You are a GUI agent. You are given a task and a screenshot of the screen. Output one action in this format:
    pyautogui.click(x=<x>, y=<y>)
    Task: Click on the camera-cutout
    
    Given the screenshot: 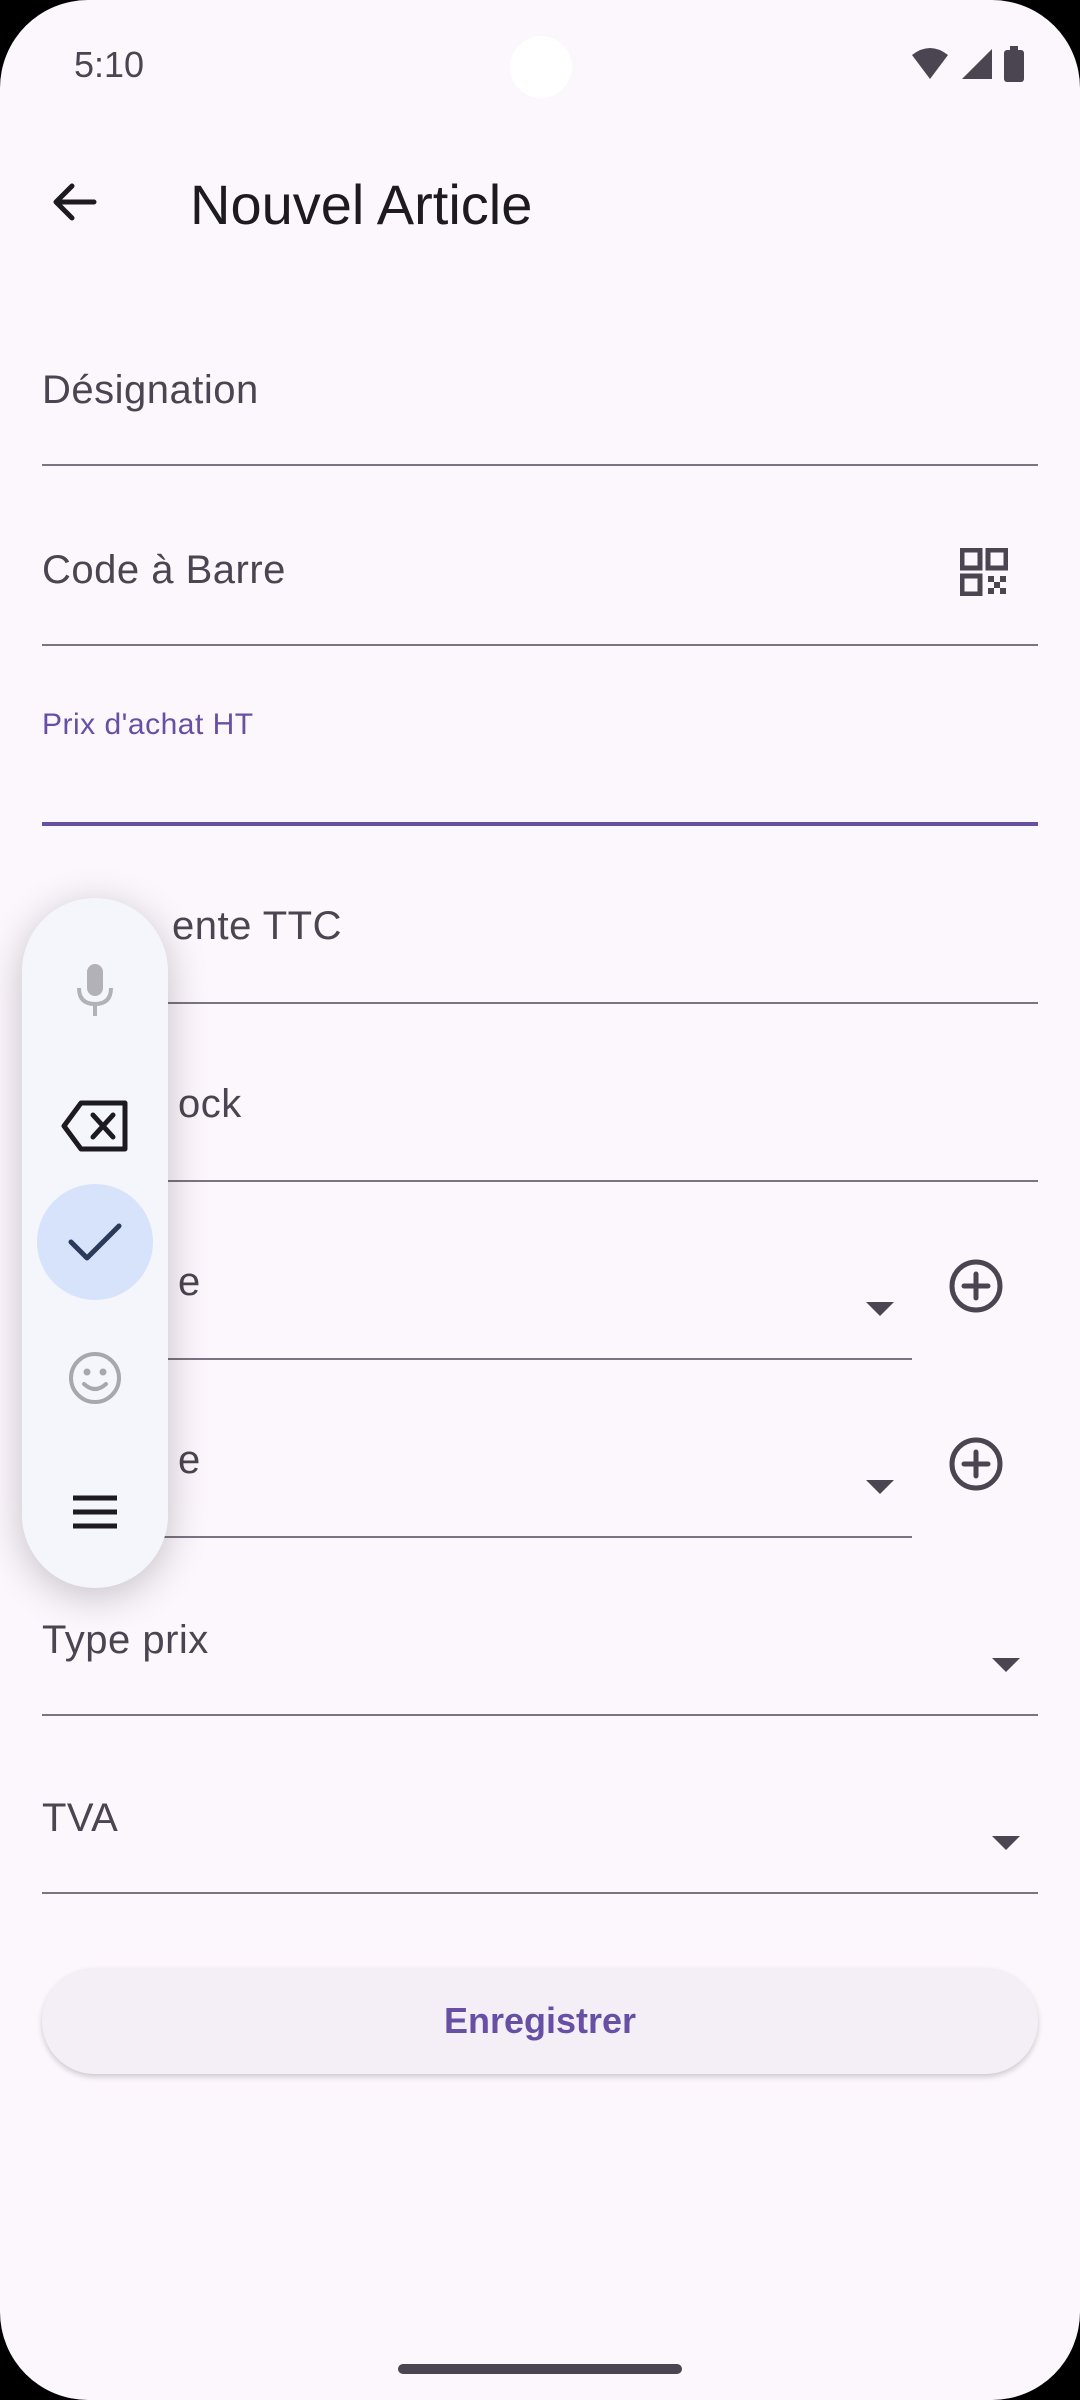 What is the action you would take?
    pyautogui.click(x=541, y=67)
    